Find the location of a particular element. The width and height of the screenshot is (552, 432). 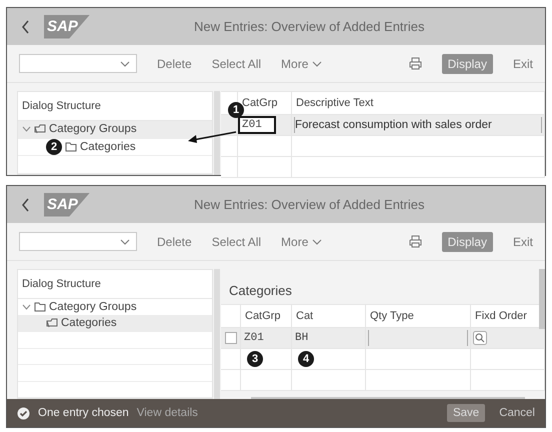

cell-value: BH is located at coordinates (302, 338).